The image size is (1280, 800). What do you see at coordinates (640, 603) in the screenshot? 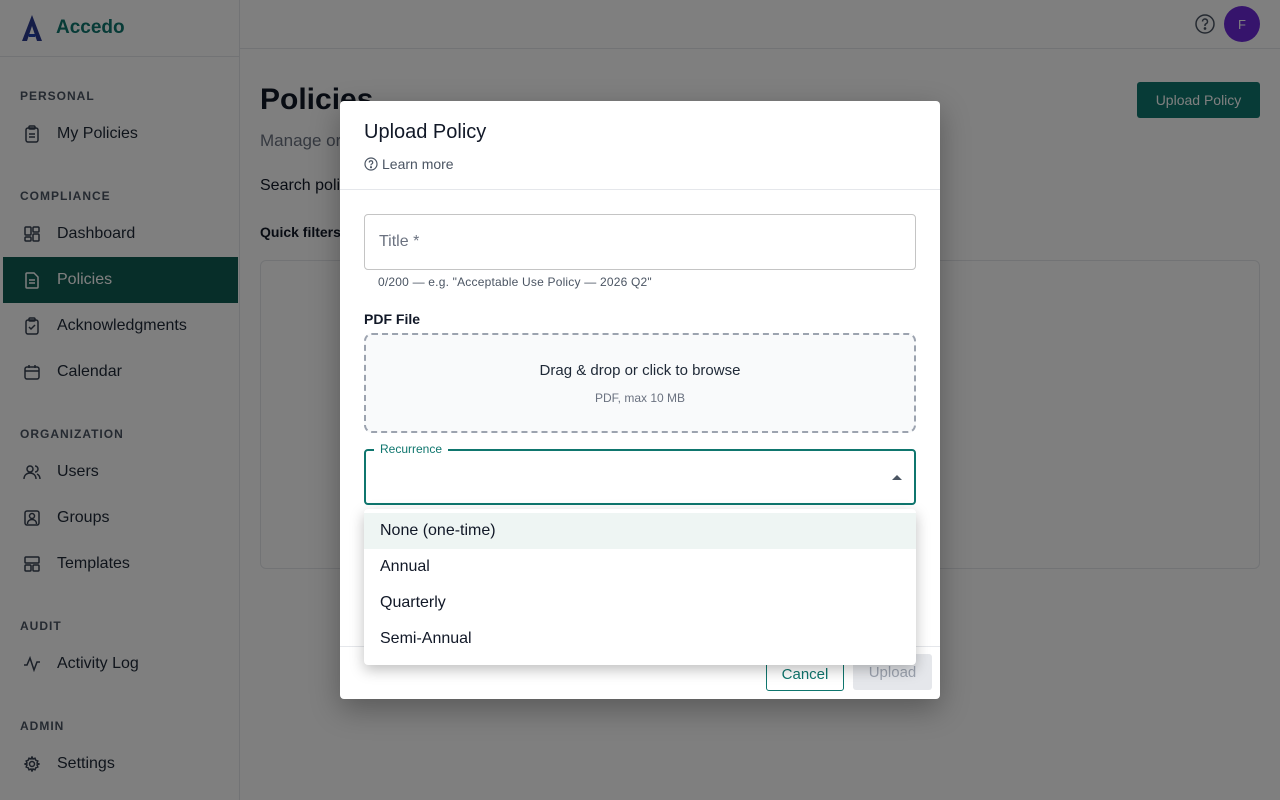
I see `menu-option-quarterly: Quarterly` at bounding box center [640, 603].